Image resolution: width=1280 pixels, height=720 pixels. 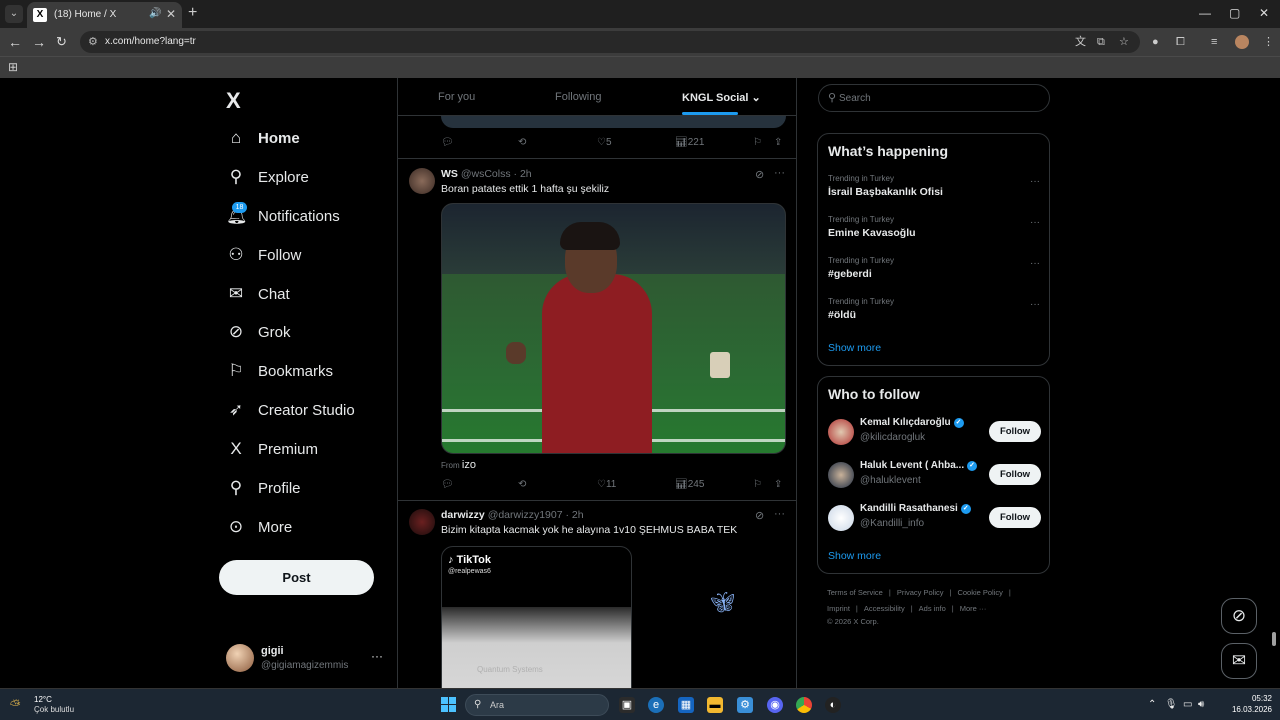 What do you see at coordinates (258, 294) in the screenshot?
I see `sidebar-item-chat: ✉ Chat` at bounding box center [258, 294].